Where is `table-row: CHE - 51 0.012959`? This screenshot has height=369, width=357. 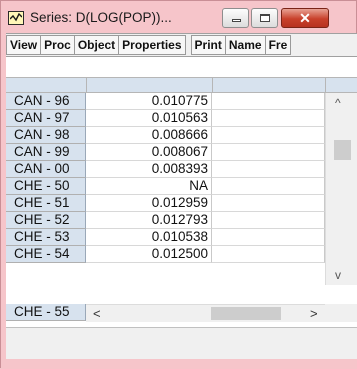
table-row: CHE - 51 0.012959 is located at coordinates (181, 203).